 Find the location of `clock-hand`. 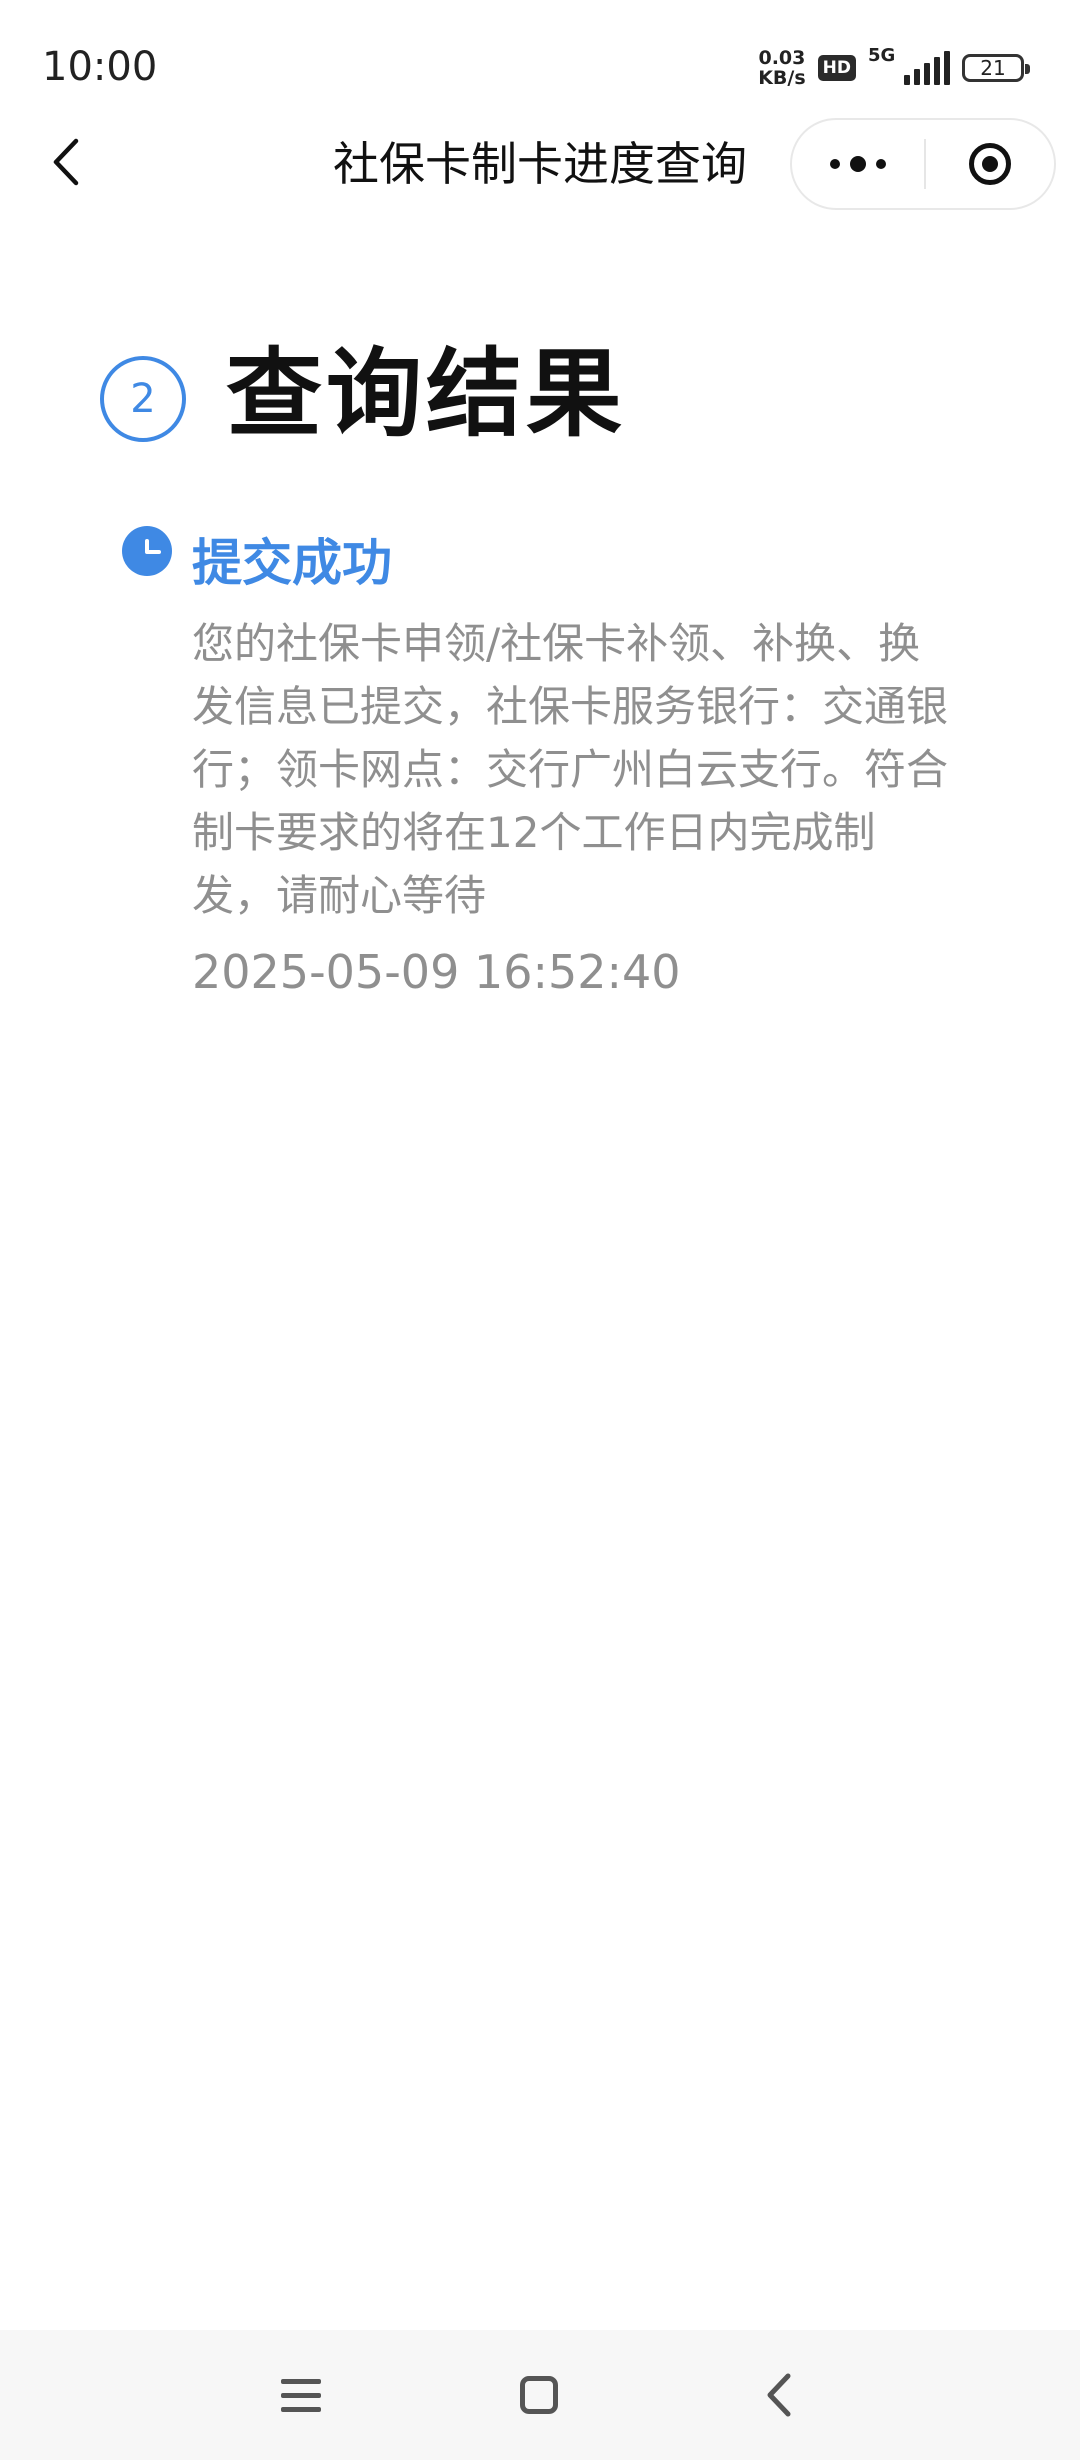

clock-hand is located at coordinates (153, 552).